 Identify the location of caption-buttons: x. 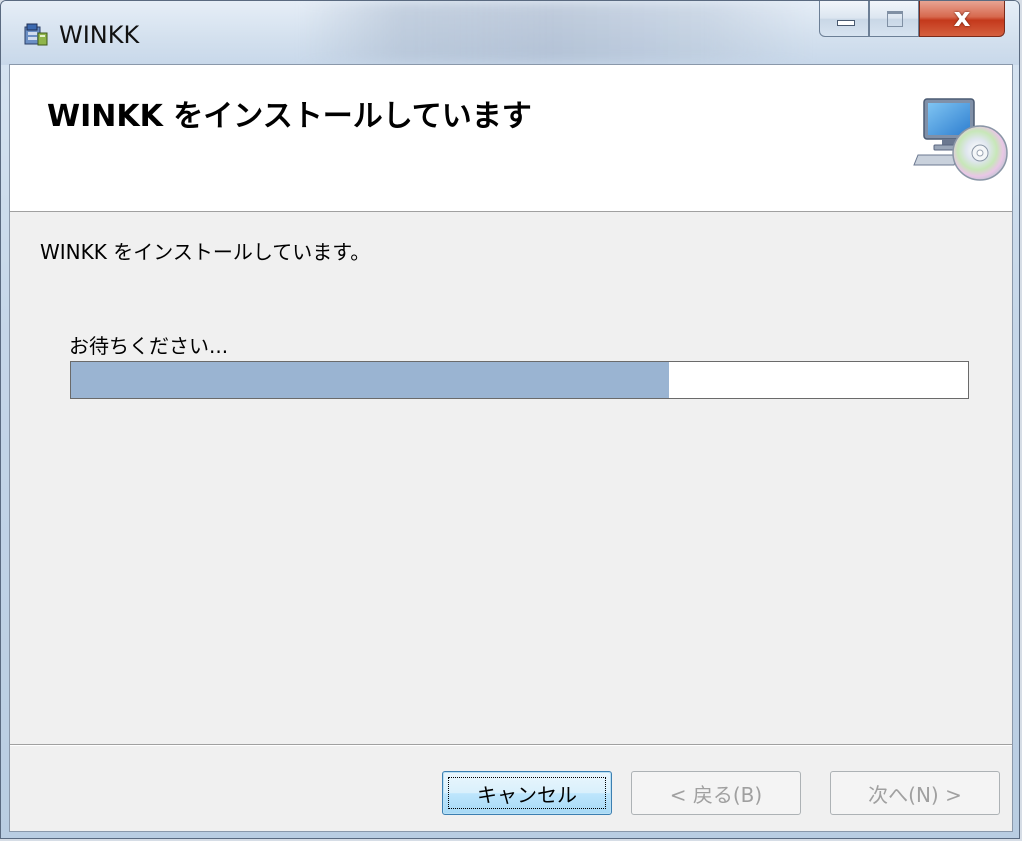
(912, 20).